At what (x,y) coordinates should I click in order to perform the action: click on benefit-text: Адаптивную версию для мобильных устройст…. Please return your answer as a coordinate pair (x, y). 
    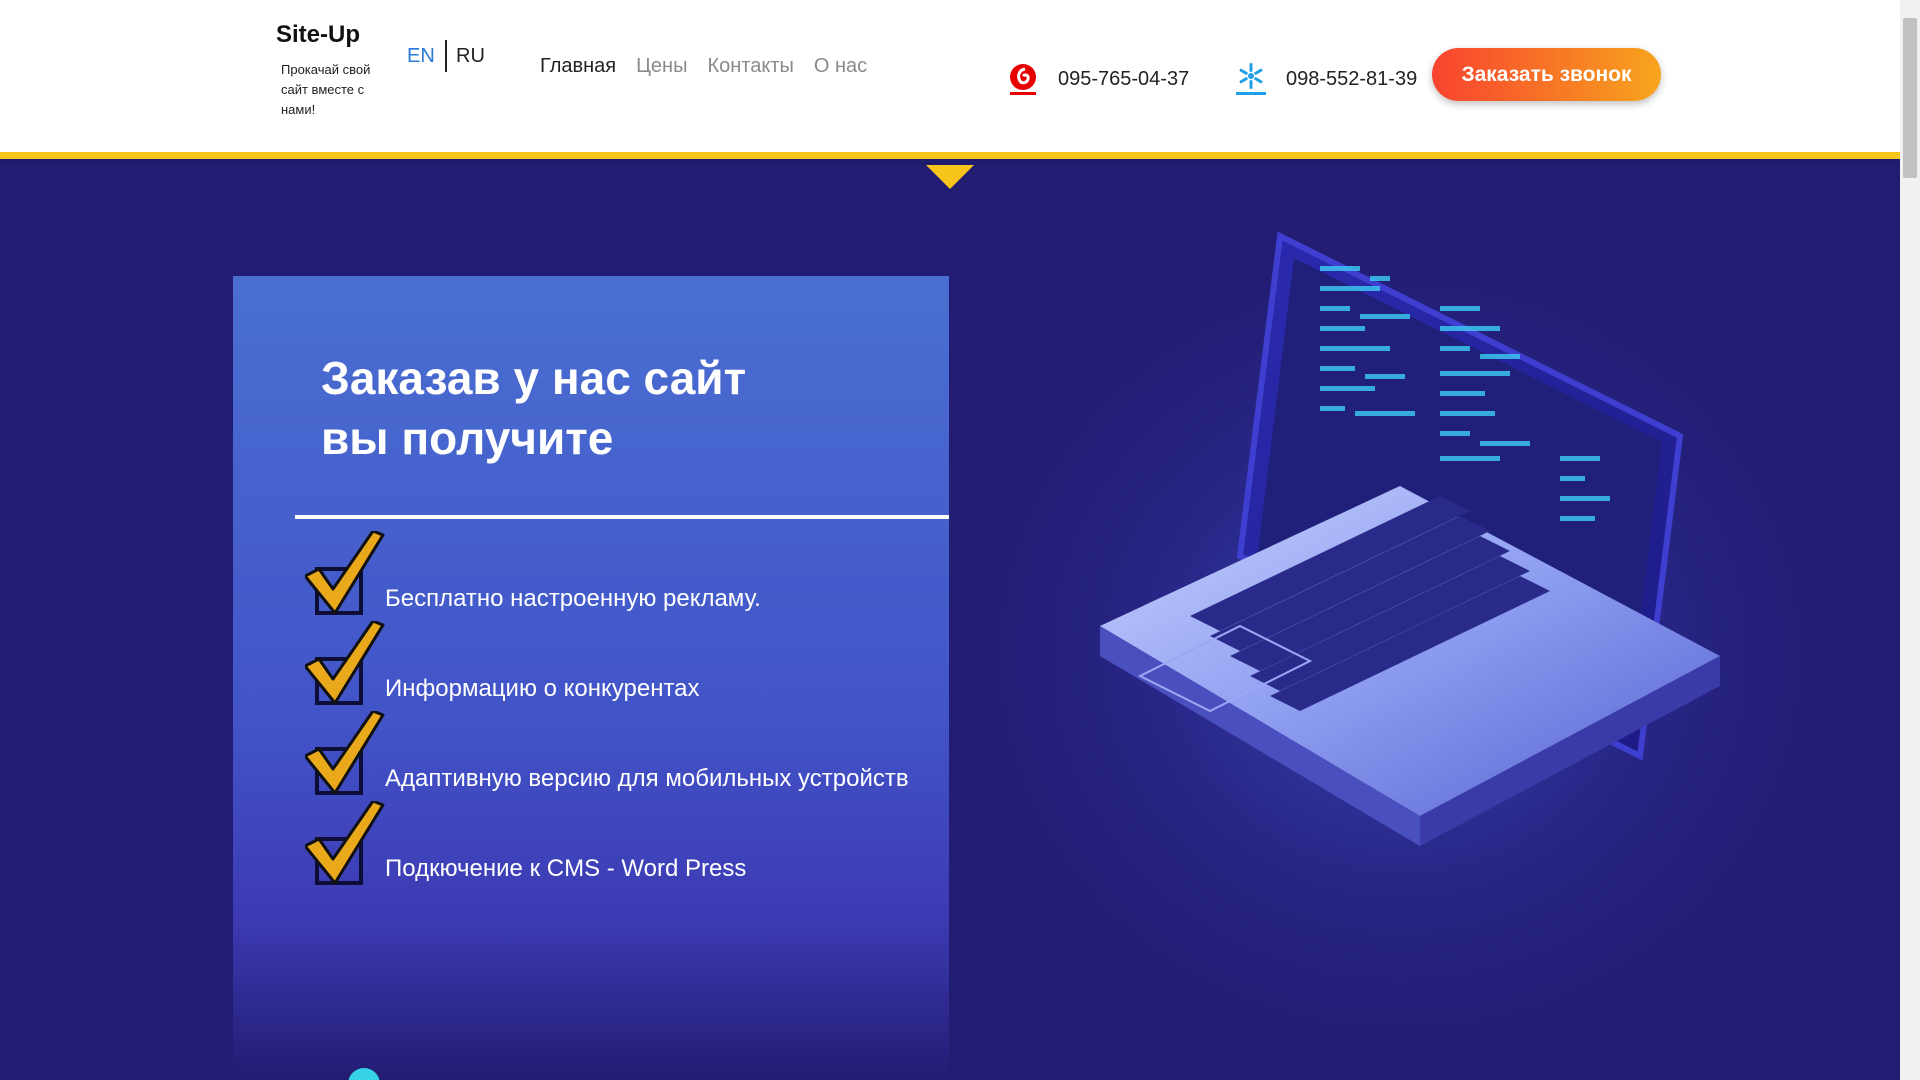
    Looking at the image, I should click on (647, 778).